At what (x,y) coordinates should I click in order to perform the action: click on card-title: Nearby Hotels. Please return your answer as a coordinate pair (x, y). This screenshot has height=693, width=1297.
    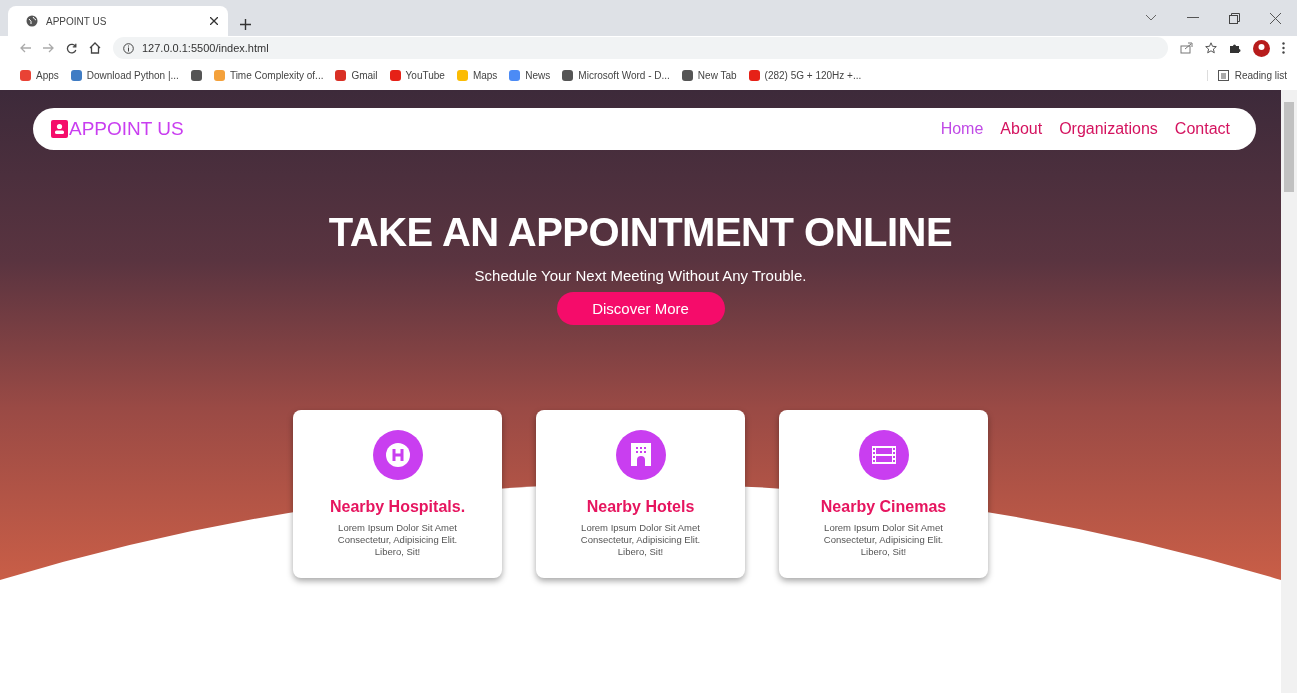
    Looking at the image, I should click on (640, 507).